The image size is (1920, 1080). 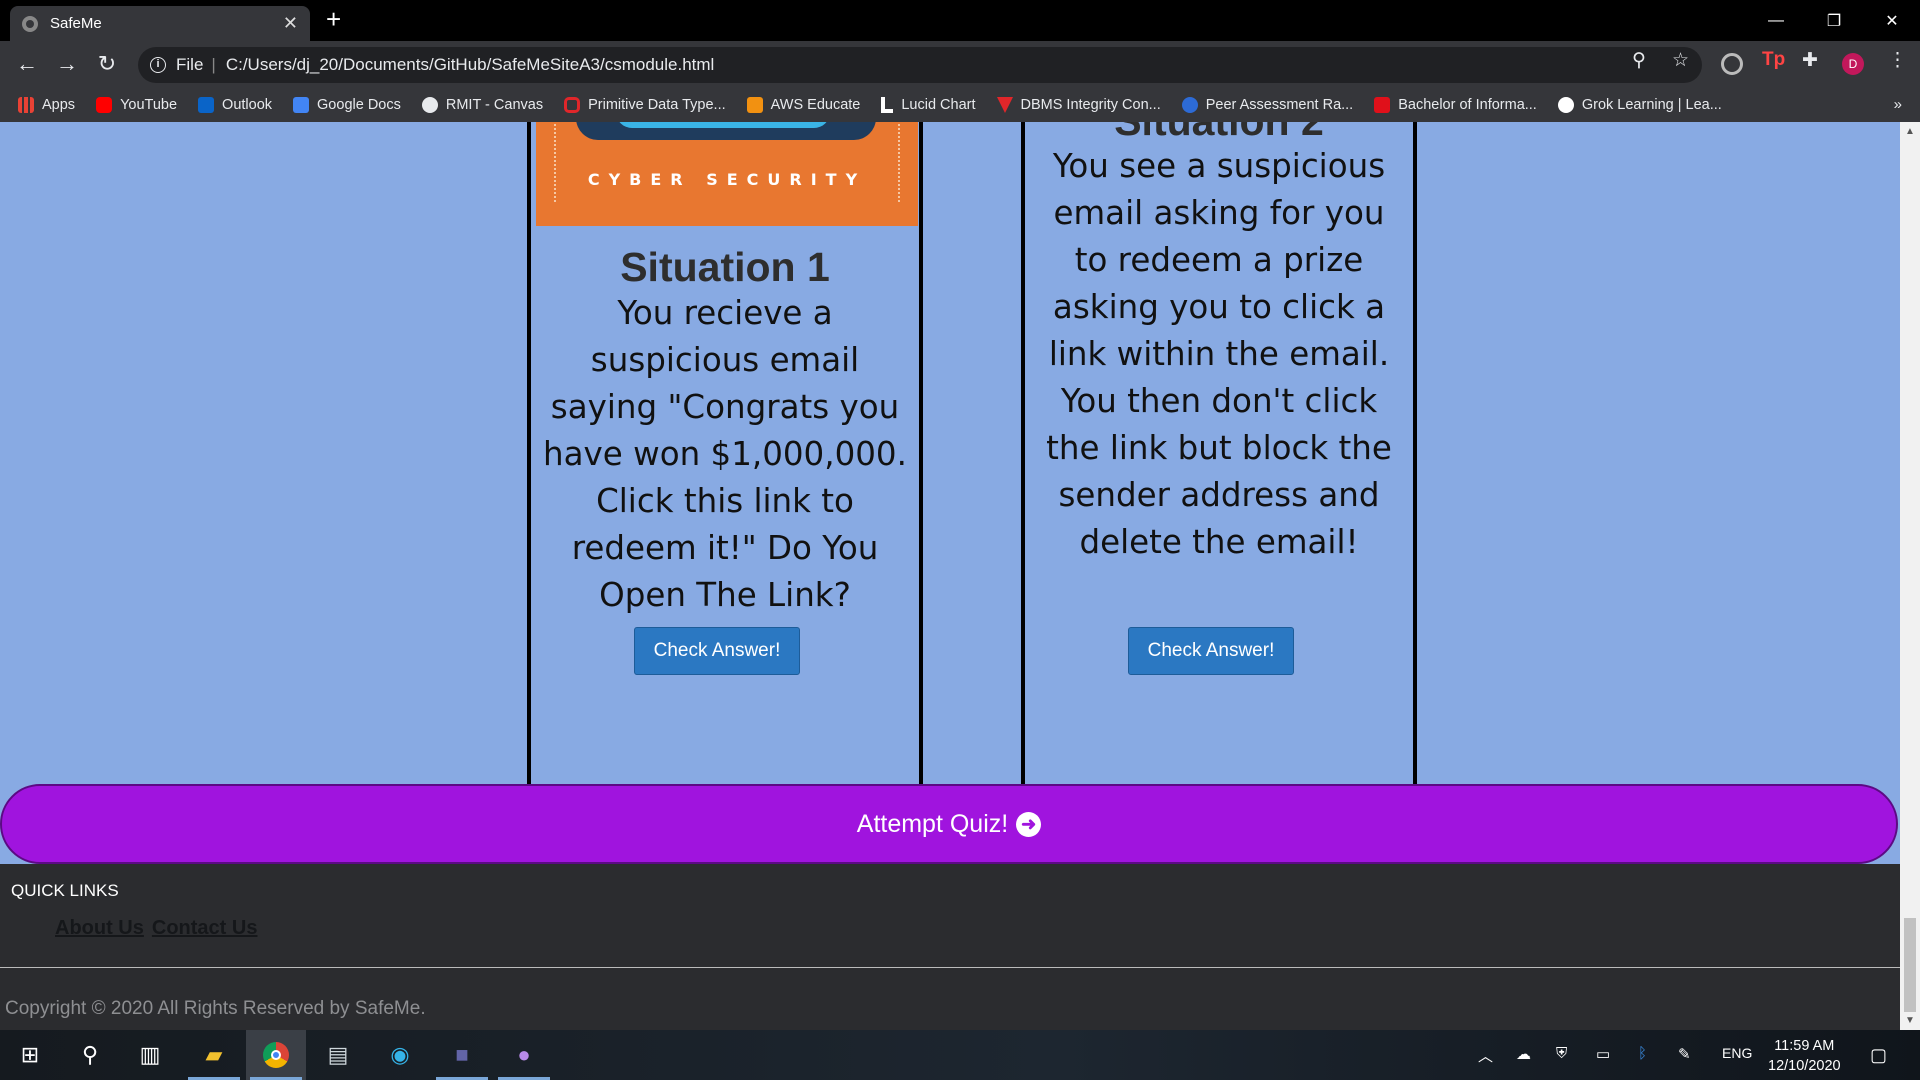 What do you see at coordinates (235, 105) in the screenshot?
I see `bookmark-outlook: Outlook` at bounding box center [235, 105].